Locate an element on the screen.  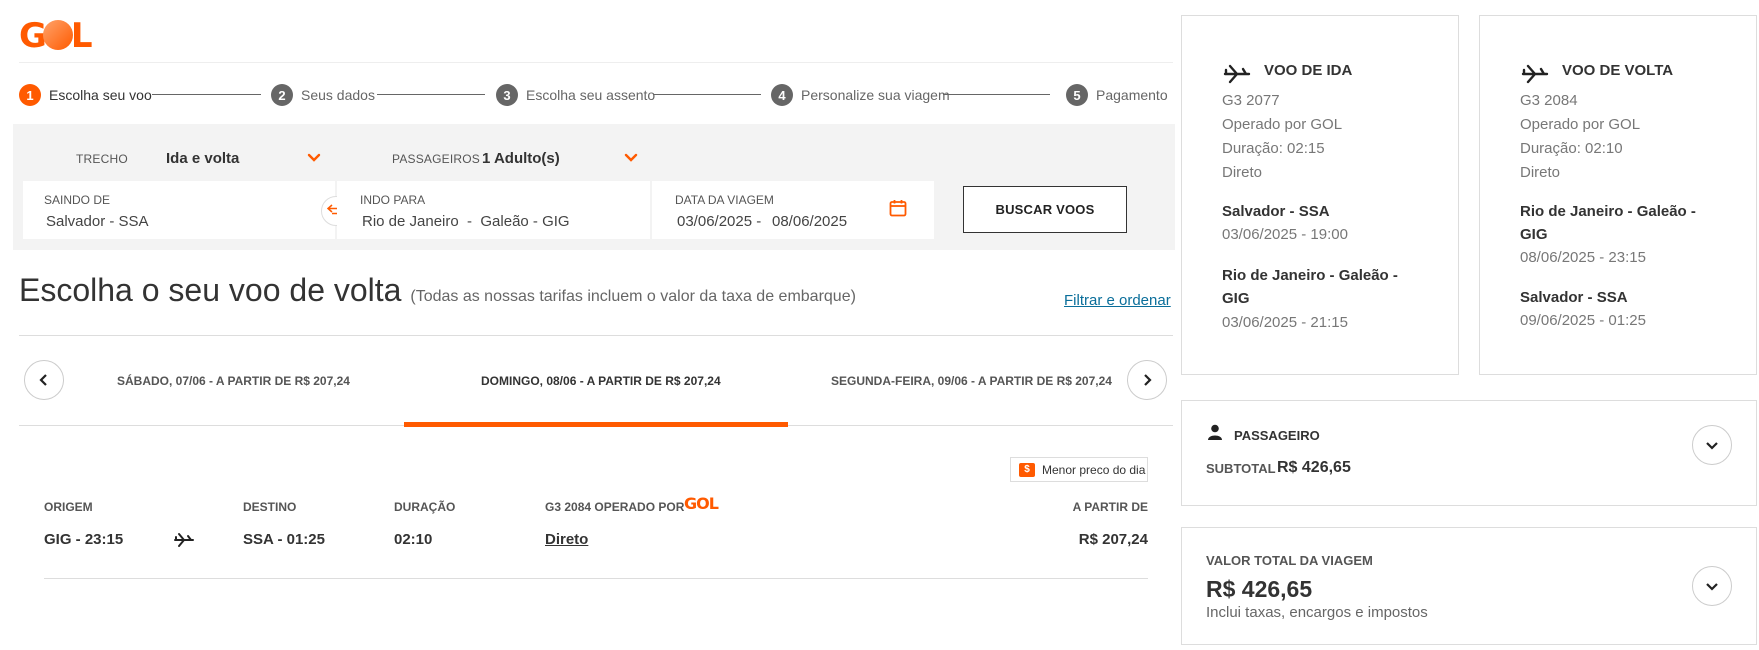
destination-field: INDO PARA Rio de Janeiro - Galeão - GIG is located at coordinates (493, 210).